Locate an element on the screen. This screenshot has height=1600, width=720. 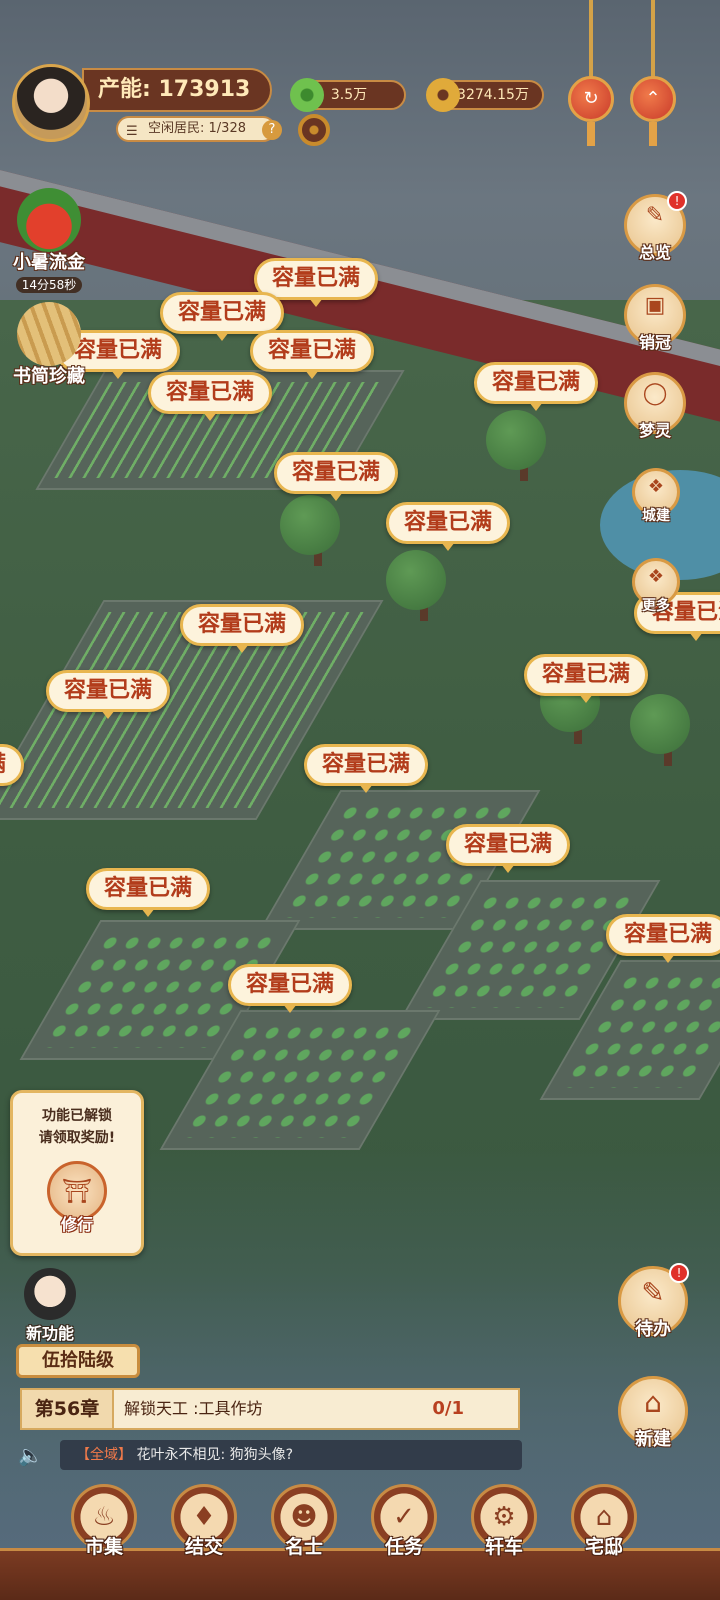
overview-label: 总览 is located at coordinates (654, 252).